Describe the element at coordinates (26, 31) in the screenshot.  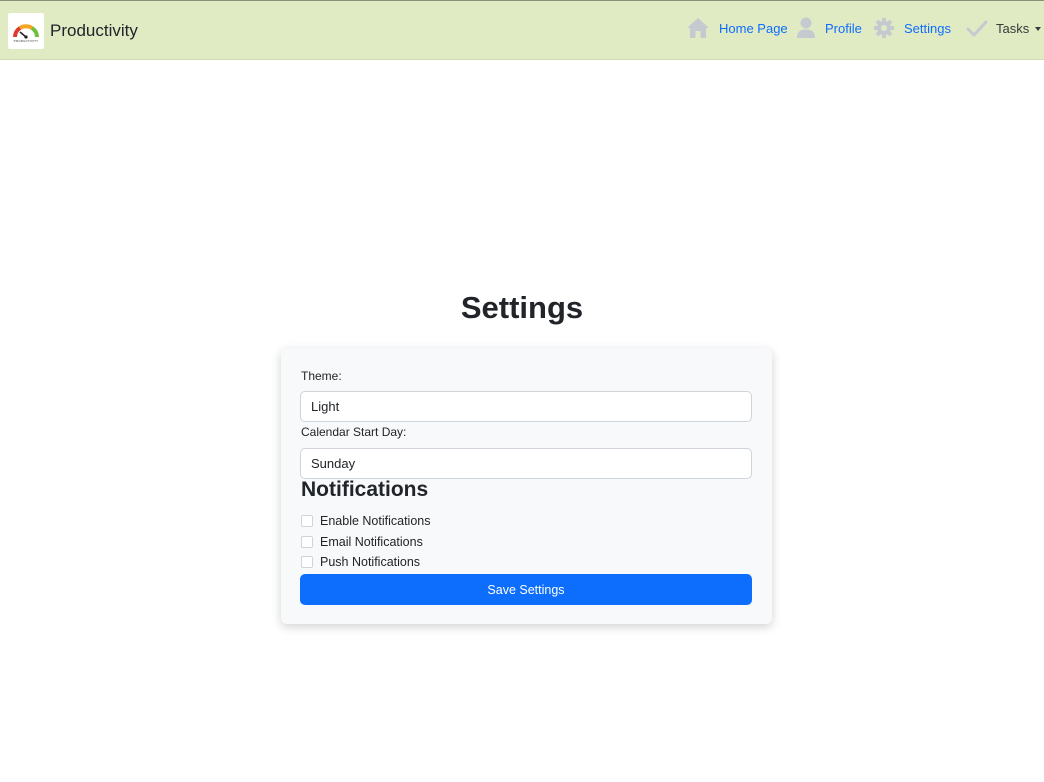
I see `logo: PRODUCTIVITY` at that location.